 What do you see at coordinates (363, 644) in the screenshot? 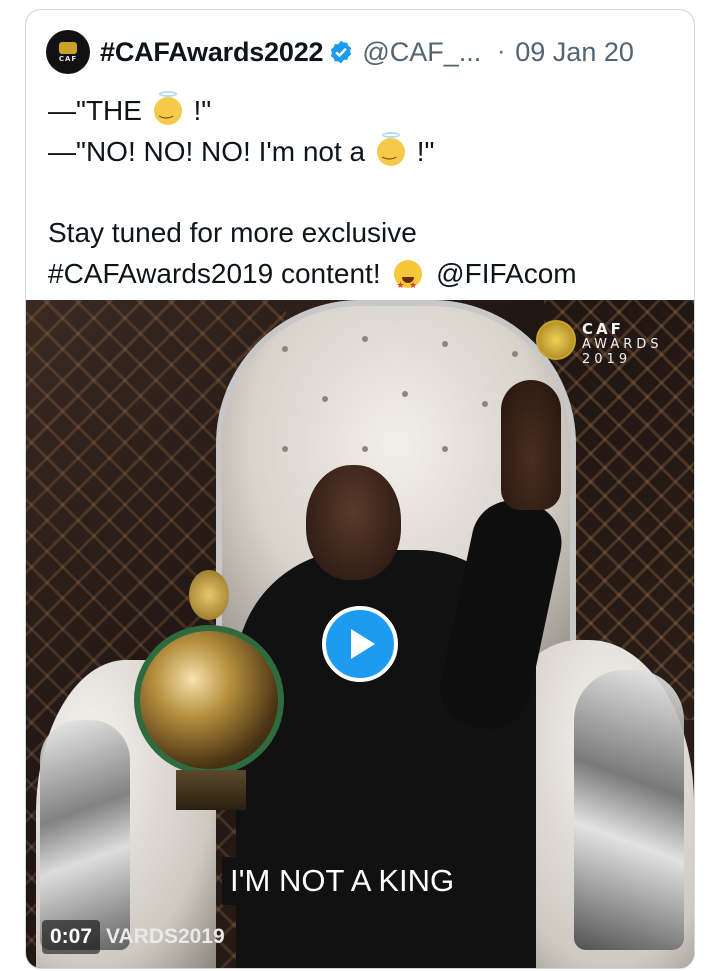
I see `play-icon` at bounding box center [363, 644].